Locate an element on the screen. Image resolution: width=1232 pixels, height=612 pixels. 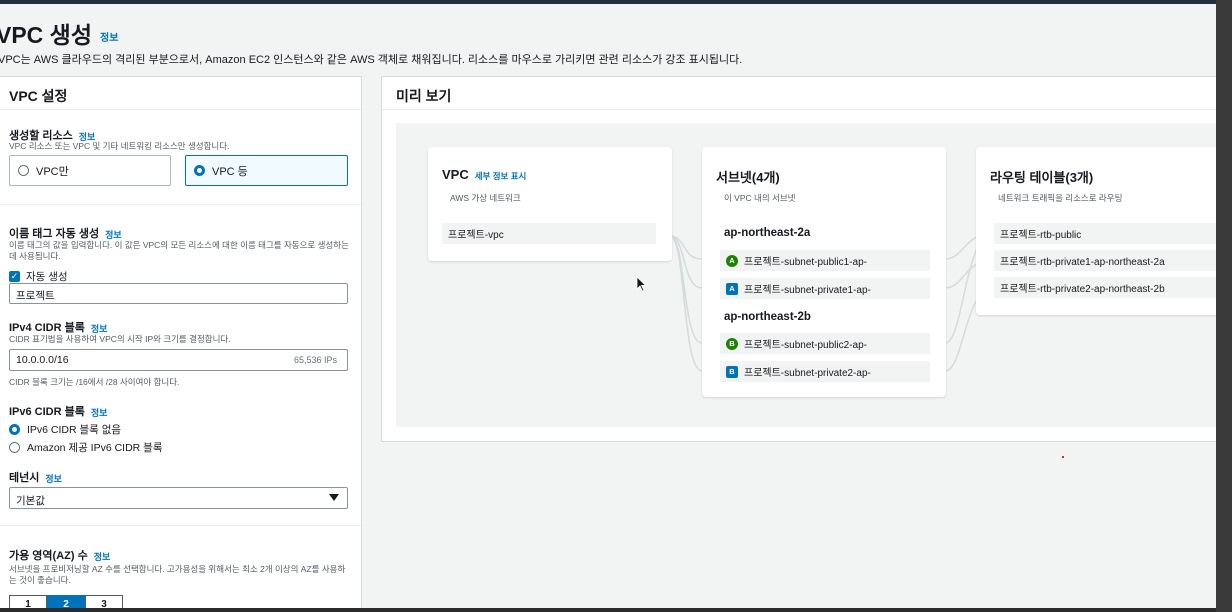
ipv6-info-link: 정보 is located at coordinates (99, 413).